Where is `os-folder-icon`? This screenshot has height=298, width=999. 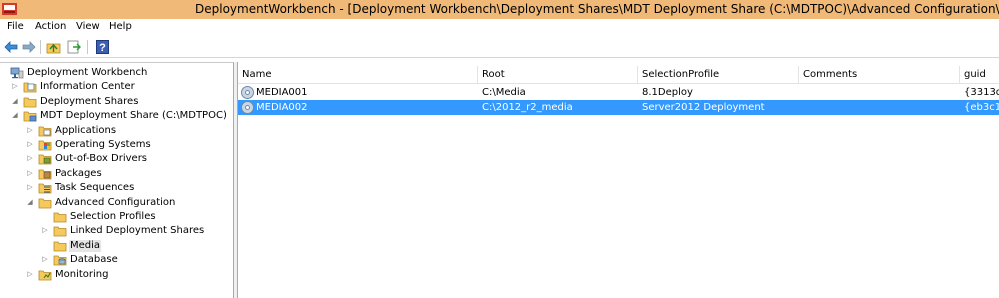
os-folder-icon is located at coordinates (45, 144).